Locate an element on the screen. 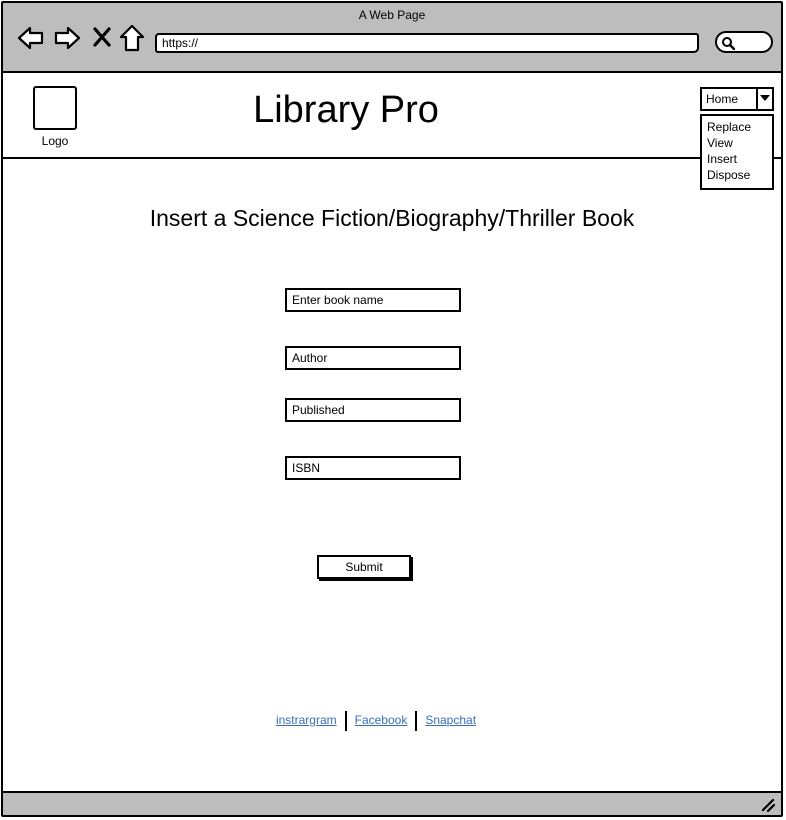 The width and height of the screenshot is (786, 820). window-title: A Web Page is located at coordinates (392, 15).